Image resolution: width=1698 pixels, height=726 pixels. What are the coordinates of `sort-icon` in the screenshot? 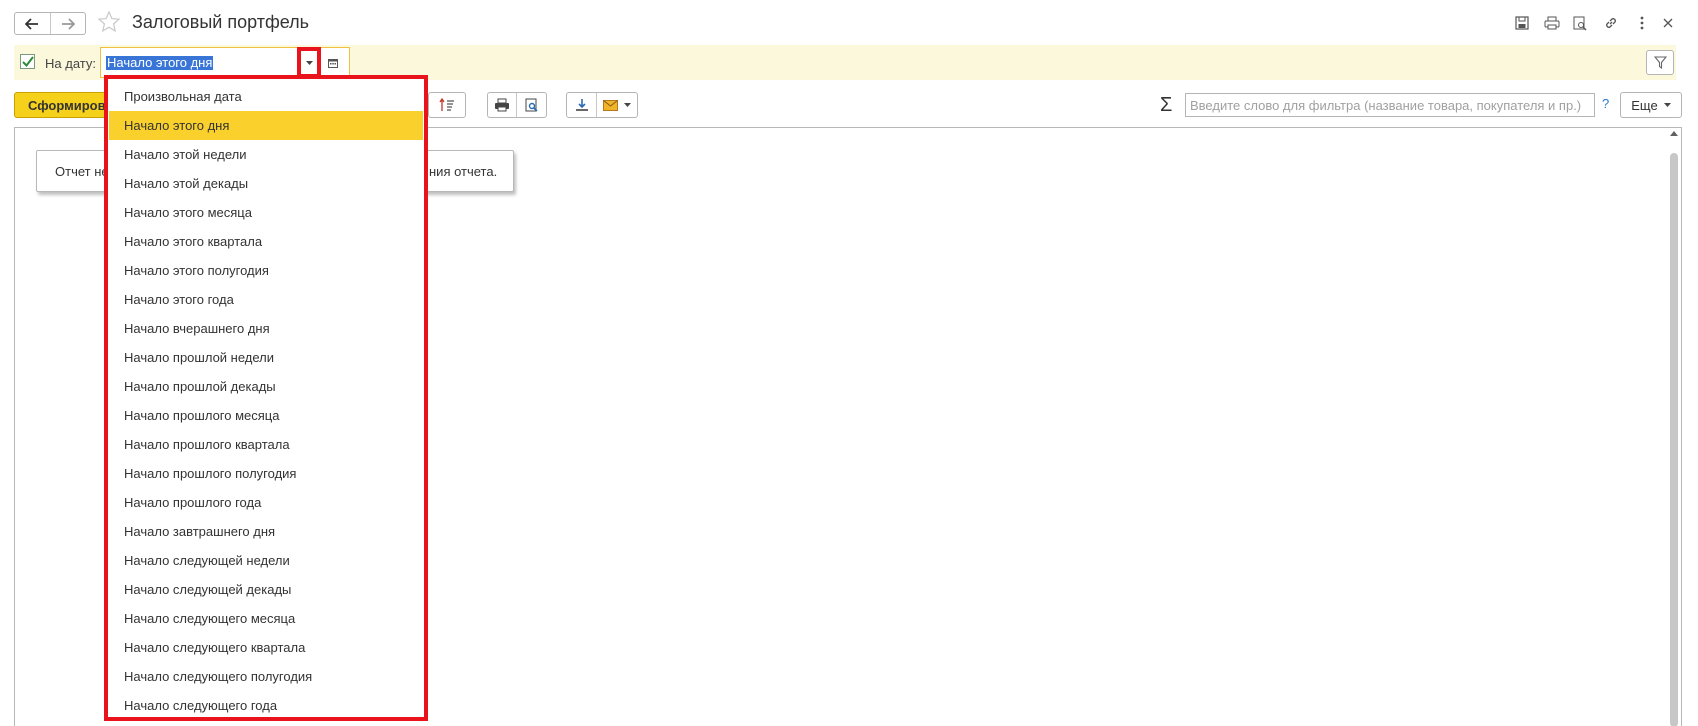 It's located at (446, 104).